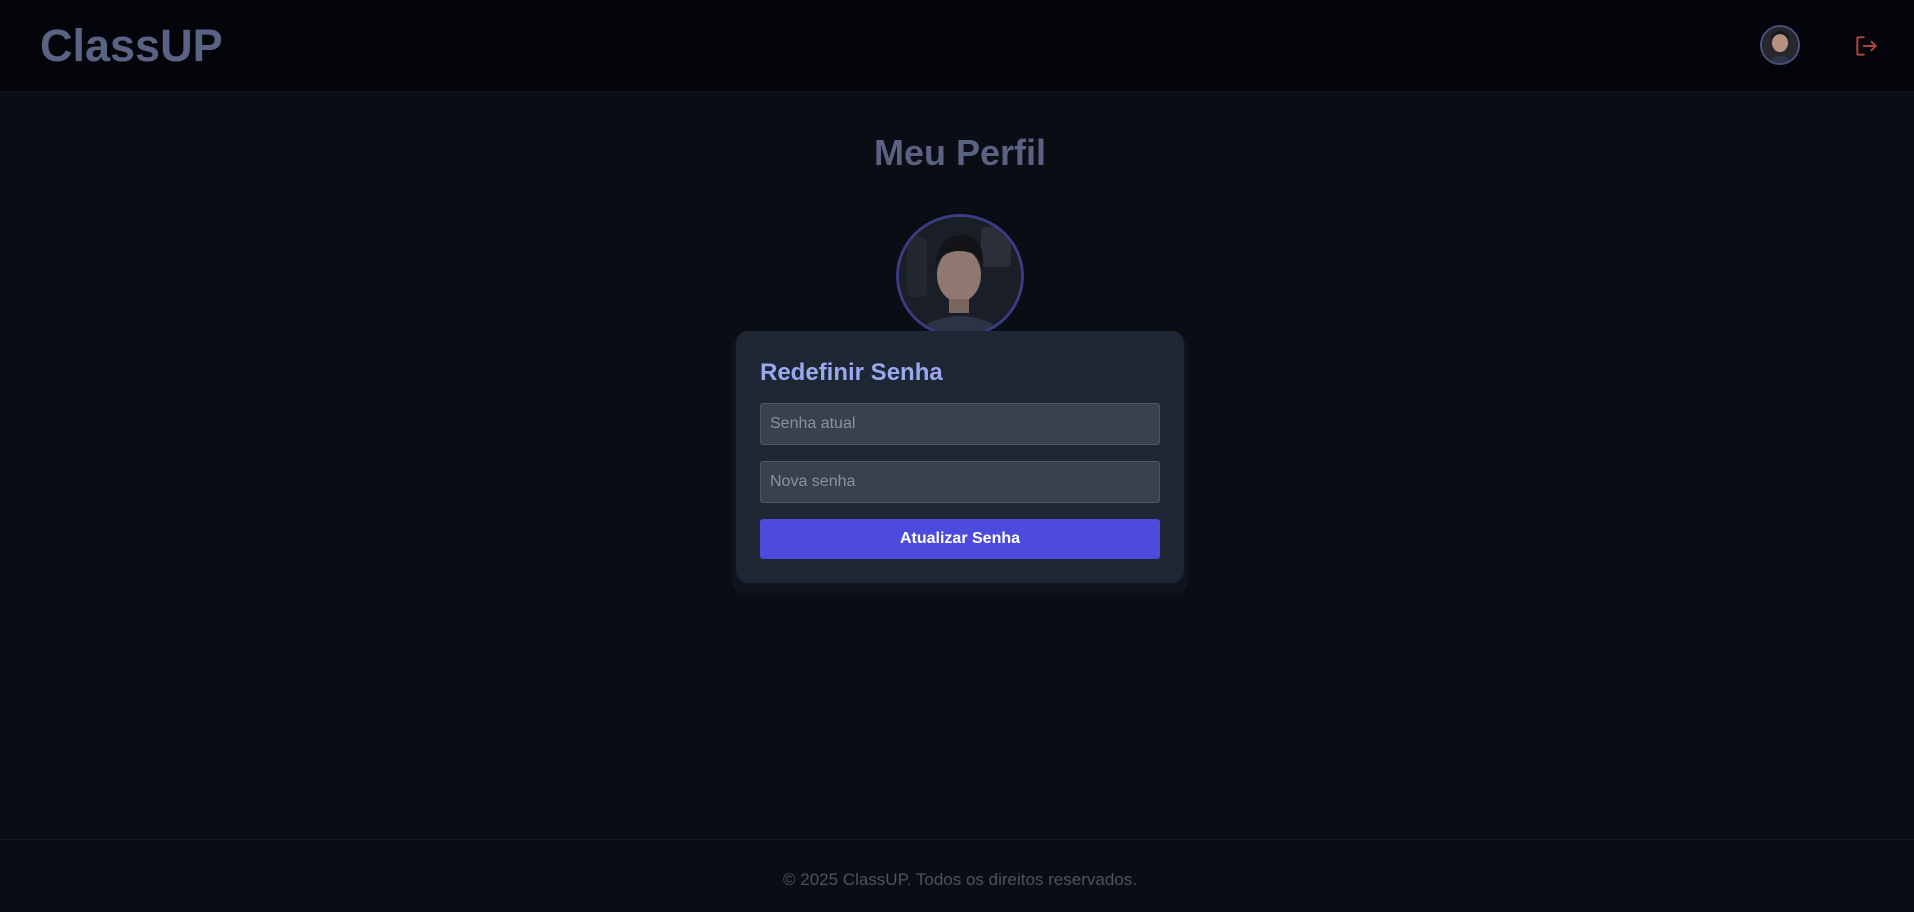 The width and height of the screenshot is (1914, 912). What do you see at coordinates (957, 46) in the screenshot?
I see `top-header: ClassUP` at bounding box center [957, 46].